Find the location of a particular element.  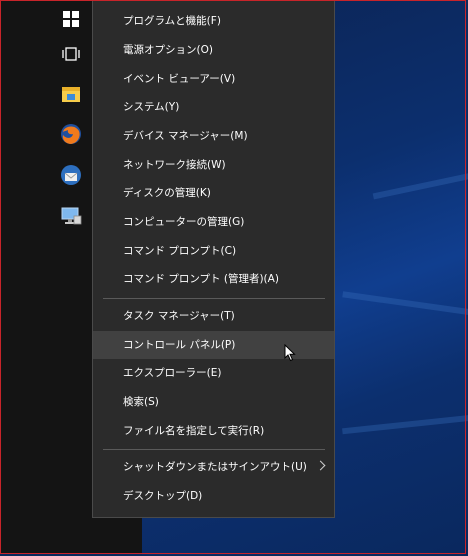

menu-item-label: シャットダウンまたはサインアウト(U) is located at coordinates (215, 467).